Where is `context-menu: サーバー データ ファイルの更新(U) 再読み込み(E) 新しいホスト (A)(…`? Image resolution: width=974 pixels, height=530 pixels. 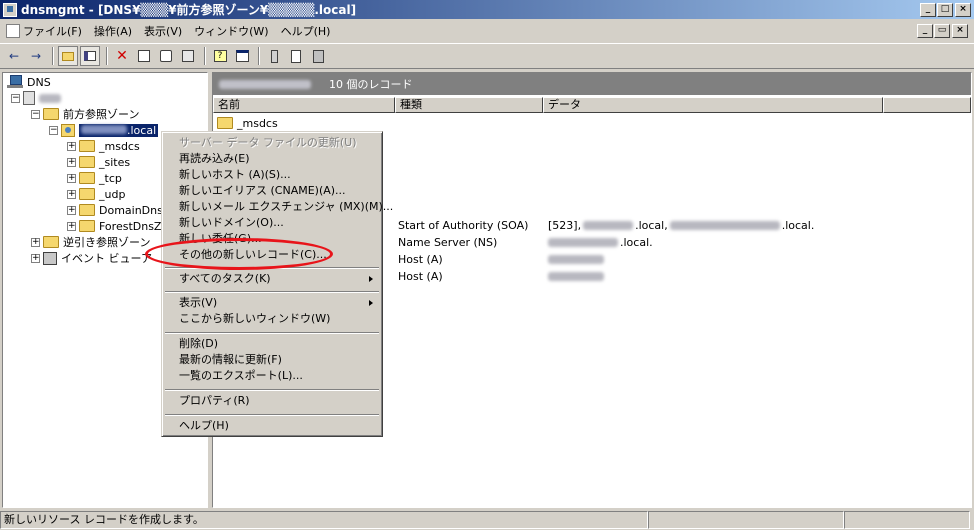
context-menu: サーバー データ ファイルの更新(U) 再読み込み(E) 新しいホスト (A)(… is located at coordinates (277, 284).